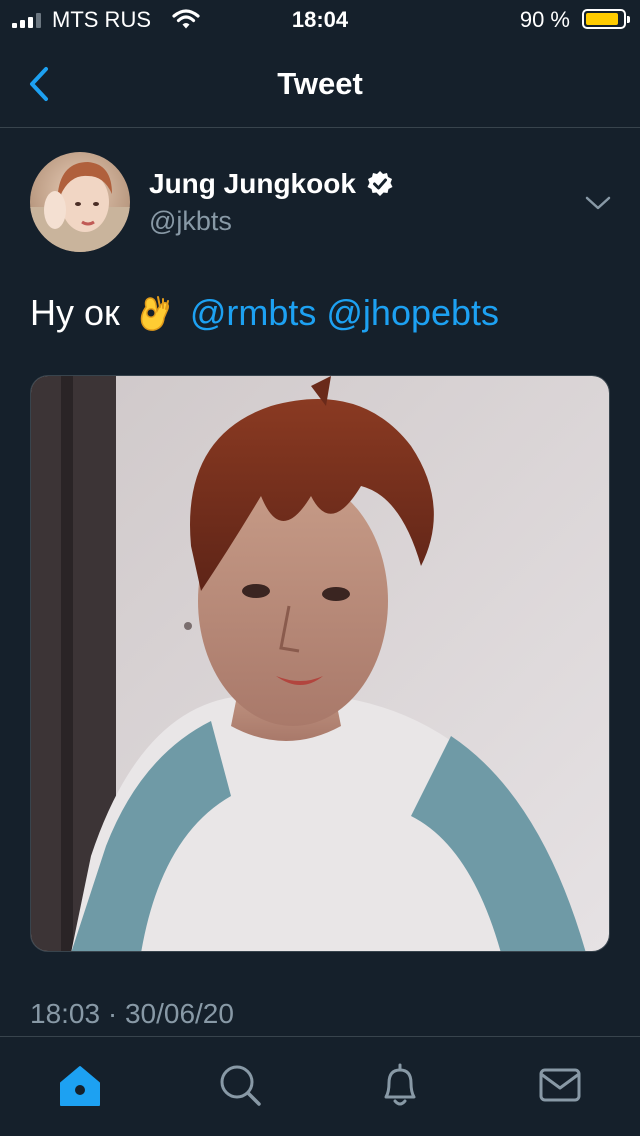 This screenshot has width=640, height=1136. I want to click on home-icon, so click(80, 1085).